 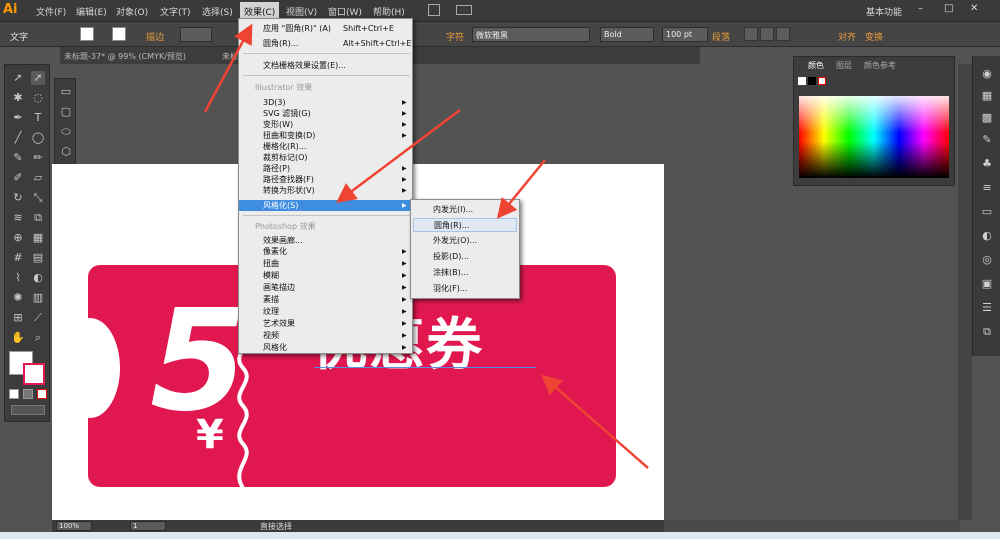 I want to click on menu-item-blur: 模糊 ▶, so click(x=325, y=275).